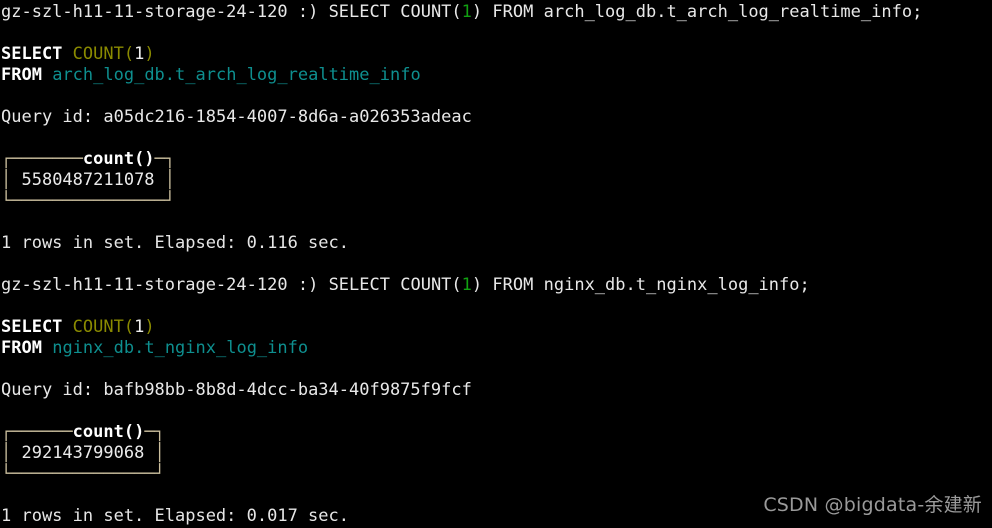 The image size is (992, 528). I want to click on prompt-paren-open-2: (, so click(456, 285).